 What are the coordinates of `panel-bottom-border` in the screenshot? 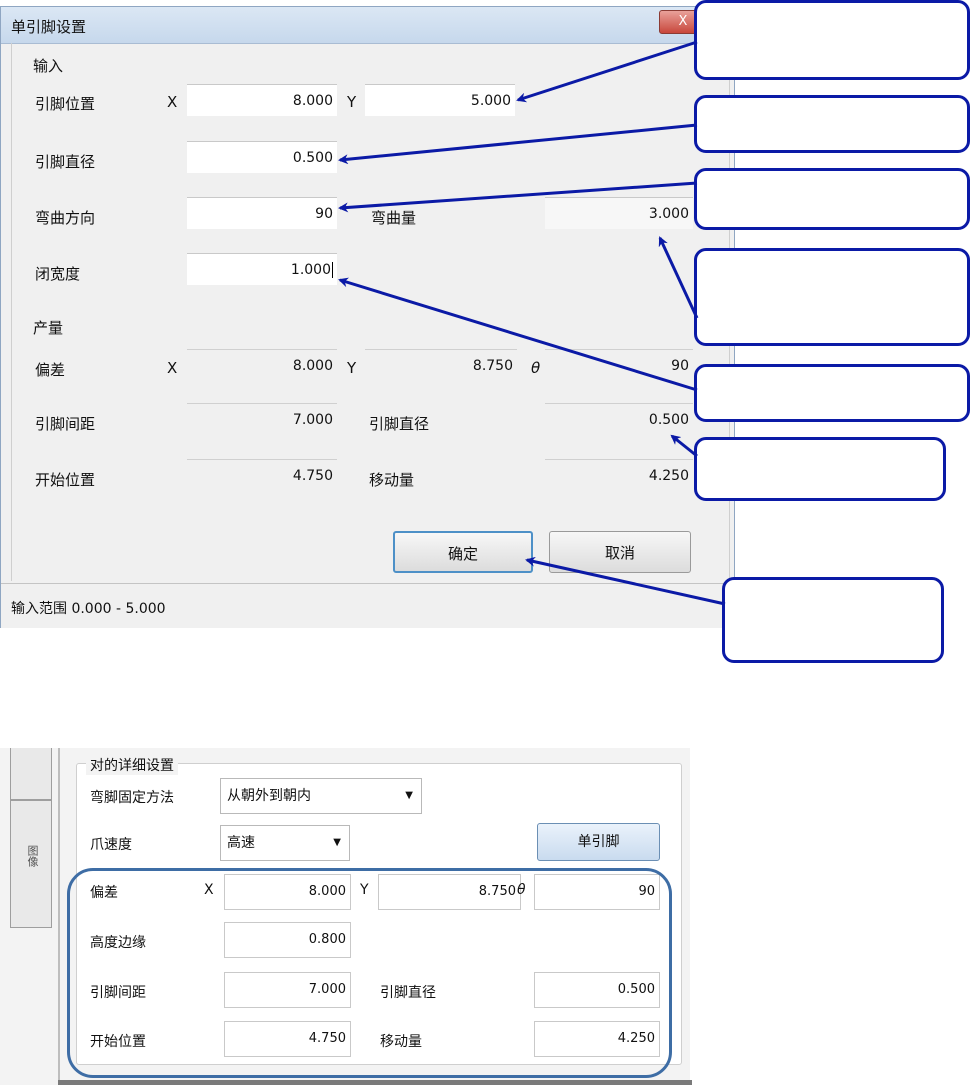 It's located at (375, 1082).